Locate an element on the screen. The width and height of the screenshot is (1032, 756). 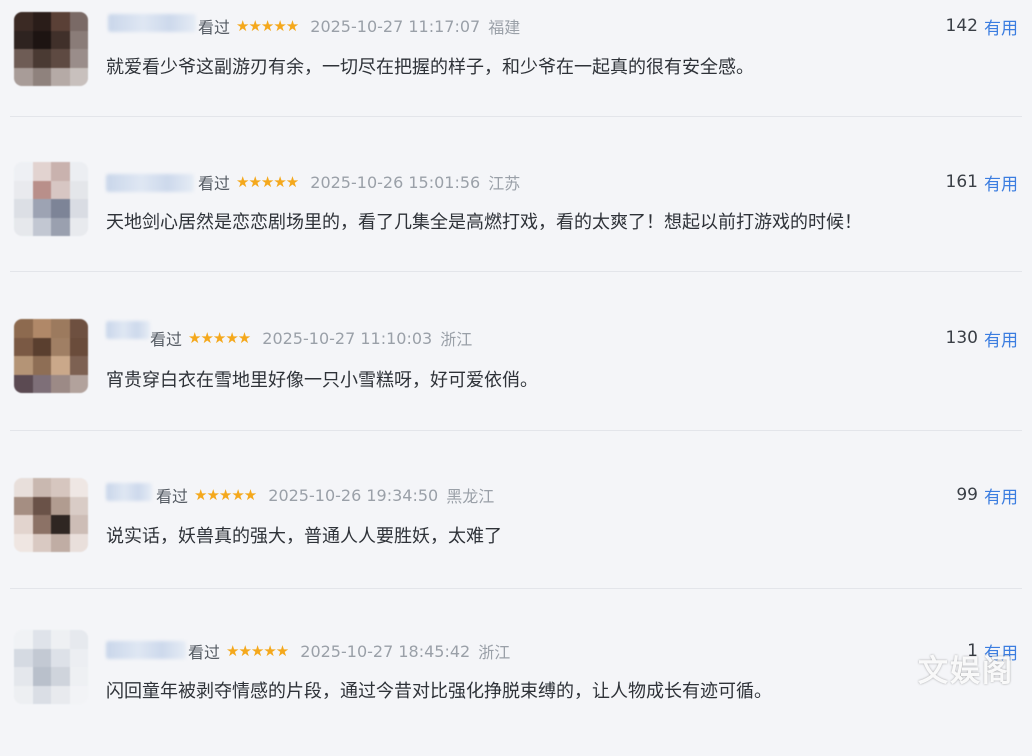
review-content: 闪回童年被剥夺情感的片段，通过今昔对比强化挣脱束缚的，让人物成长有迹可循。 is located at coordinates (439, 691).